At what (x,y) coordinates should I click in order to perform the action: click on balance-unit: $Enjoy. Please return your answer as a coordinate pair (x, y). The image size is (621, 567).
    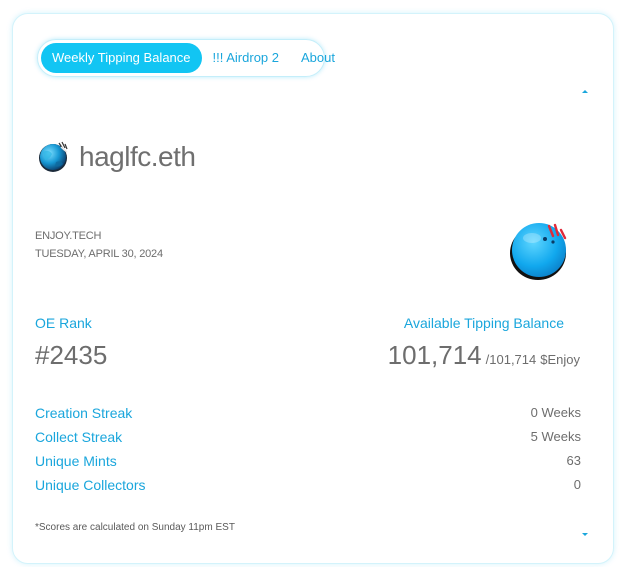
    Looking at the image, I should click on (560, 359).